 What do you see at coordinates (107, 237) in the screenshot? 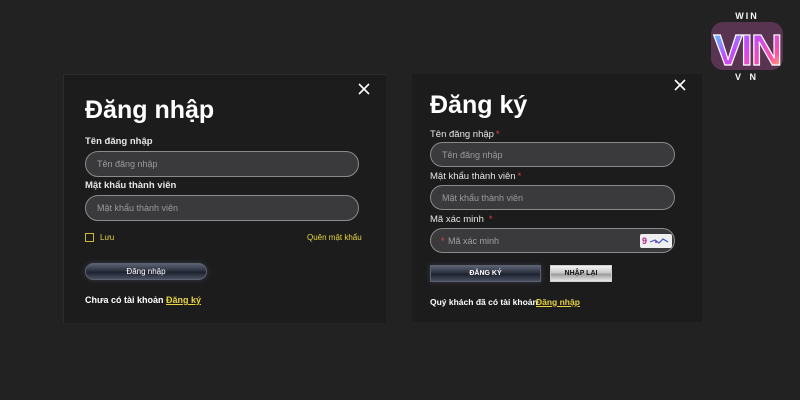
I see `remember-label: Lưu` at bounding box center [107, 237].